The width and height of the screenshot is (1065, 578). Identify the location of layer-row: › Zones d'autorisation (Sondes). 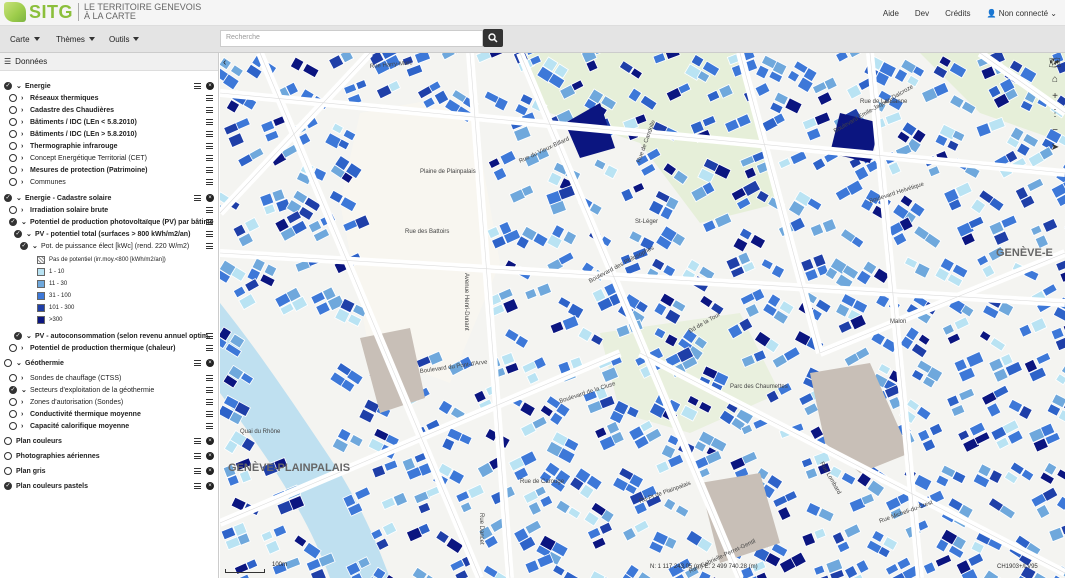
(109, 402).